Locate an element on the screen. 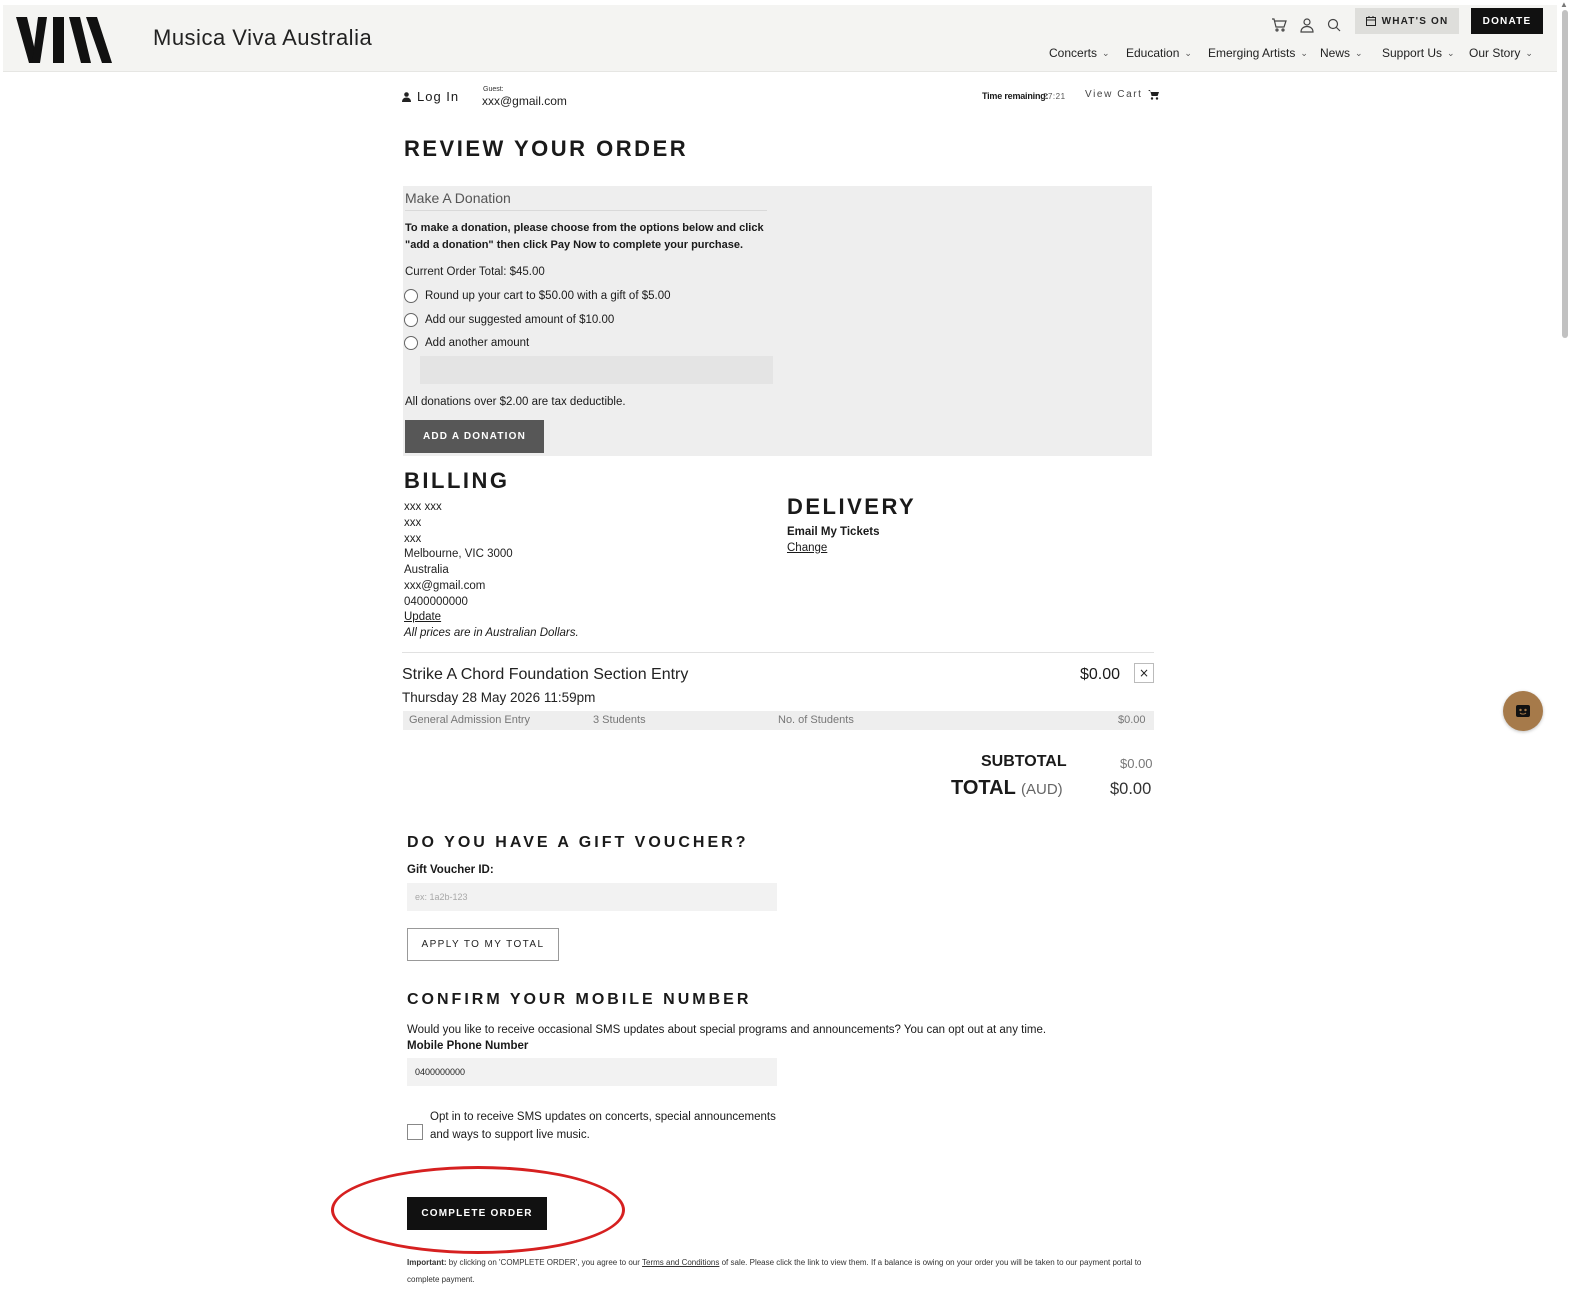 Image resolution: width=1587 pixels, height=1298 pixels. billing-heading: BILLING is located at coordinates (457, 480).